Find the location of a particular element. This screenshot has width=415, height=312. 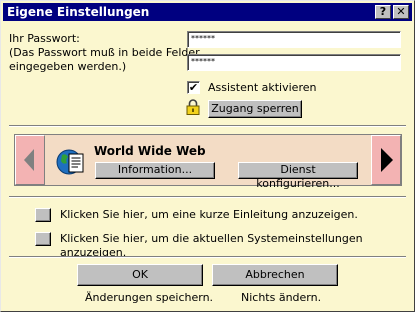

intro-button is located at coordinates (43, 215).